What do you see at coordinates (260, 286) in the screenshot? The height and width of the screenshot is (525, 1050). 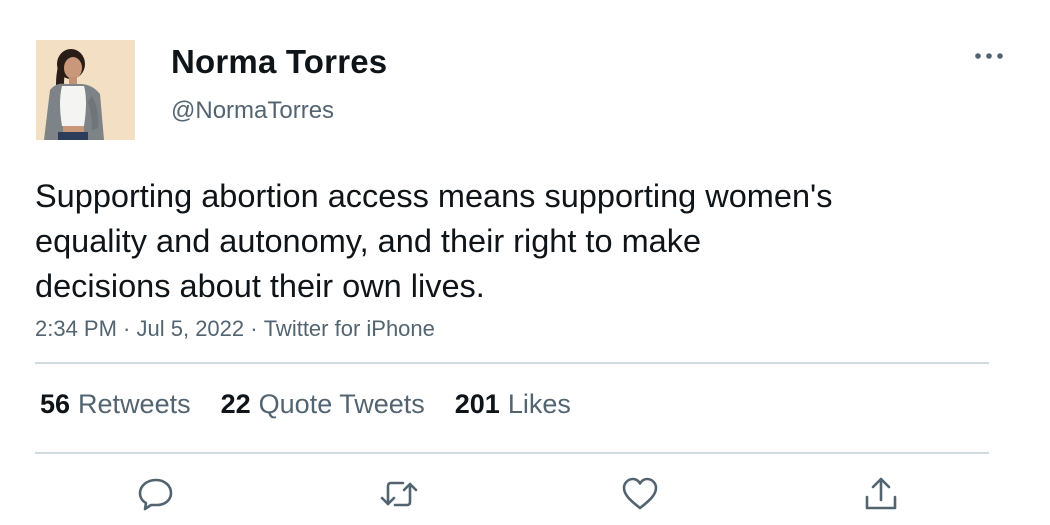 I see `tweet-text-line: decisions about their own lives.` at bounding box center [260, 286].